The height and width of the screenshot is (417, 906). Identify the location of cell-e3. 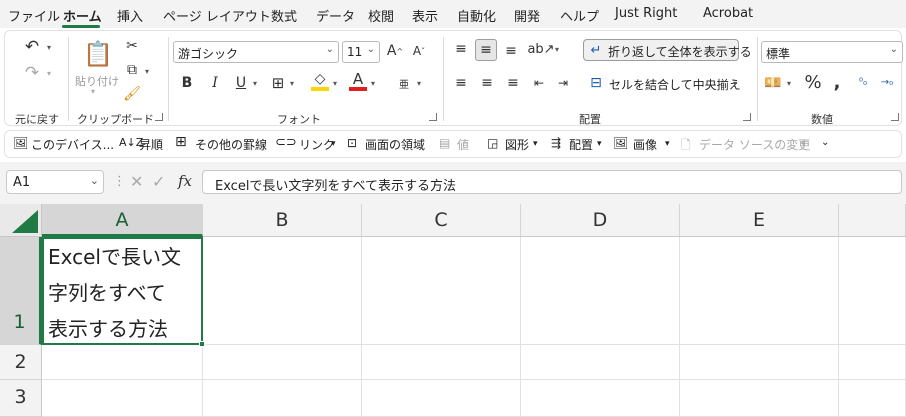
(759, 398).